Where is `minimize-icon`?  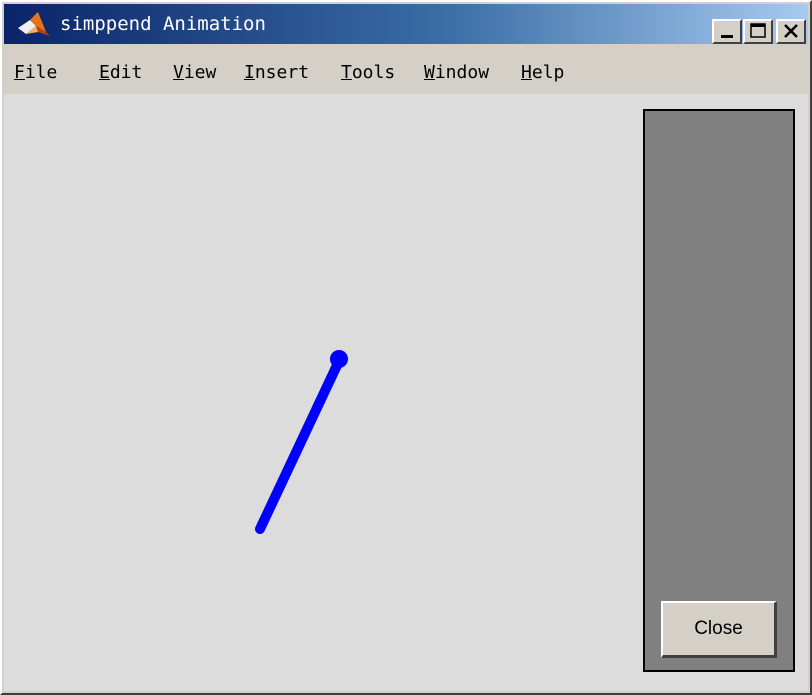
minimize-icon is located at coordinates (727, 36).